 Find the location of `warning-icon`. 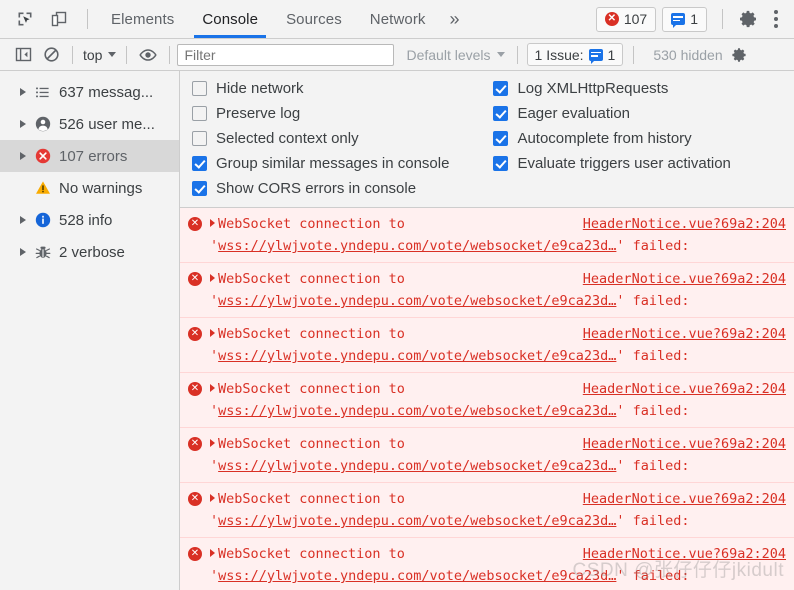

warning-icon is located at coordinates (42, 188).